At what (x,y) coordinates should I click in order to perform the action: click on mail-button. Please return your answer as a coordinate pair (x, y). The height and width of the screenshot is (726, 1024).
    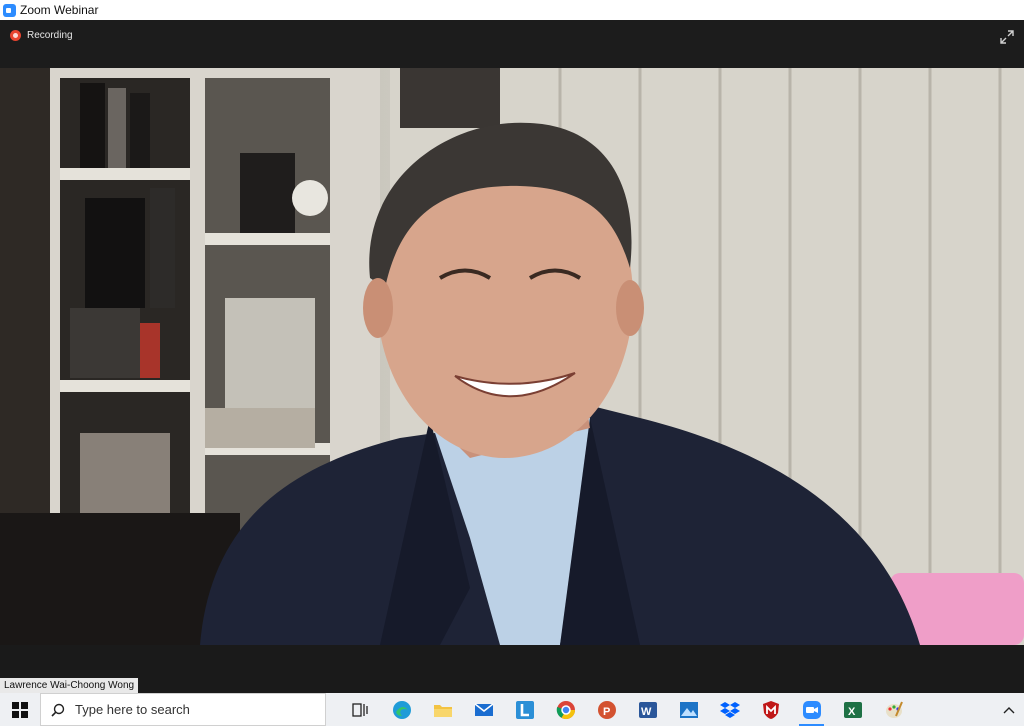
    Looking at the image, I should click on (483, 709).